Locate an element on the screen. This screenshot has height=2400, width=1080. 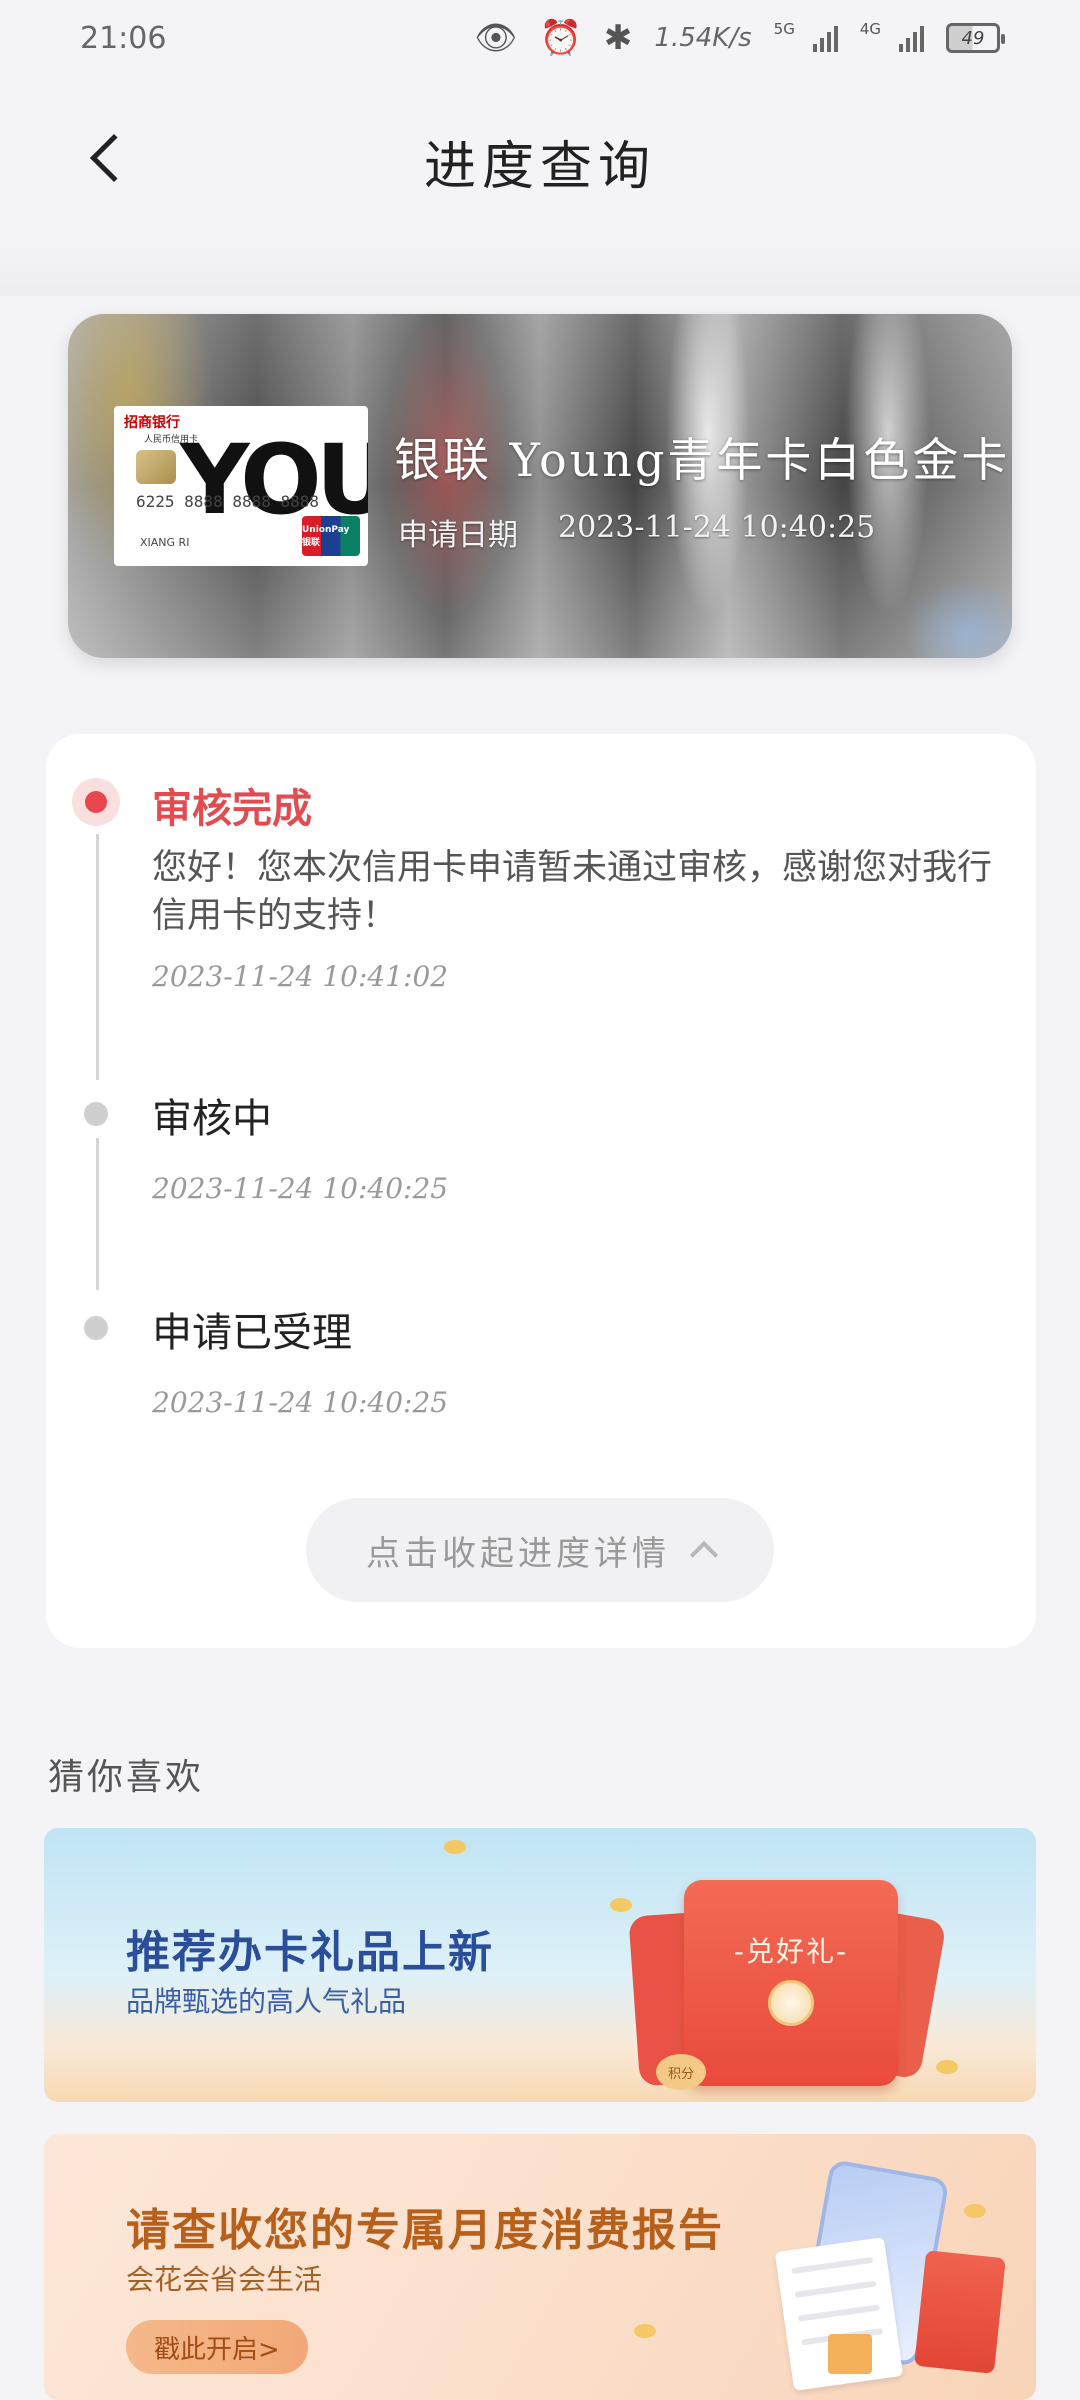
step-description: 您好！您本次信用卡申请暂未通过审核，感谢您对我行信用卡的支持！ is located at coordinates (572, 892).